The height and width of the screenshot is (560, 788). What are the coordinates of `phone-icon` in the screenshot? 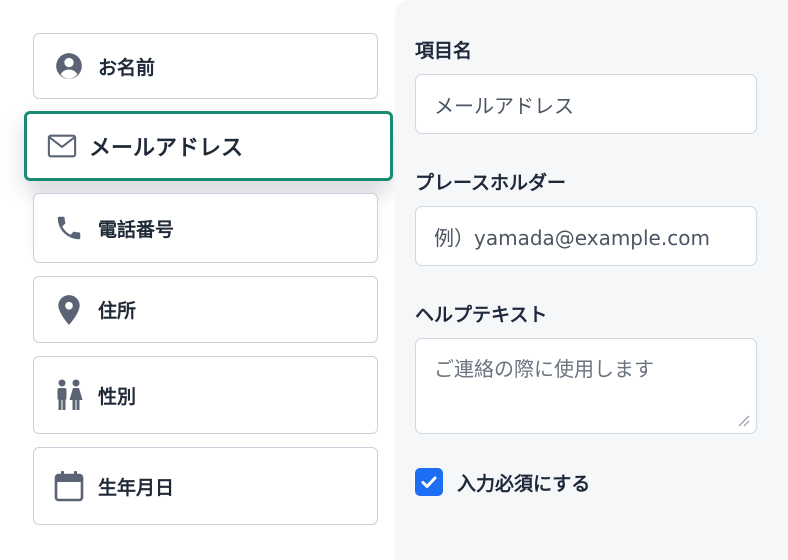 It's located at (69, 228).